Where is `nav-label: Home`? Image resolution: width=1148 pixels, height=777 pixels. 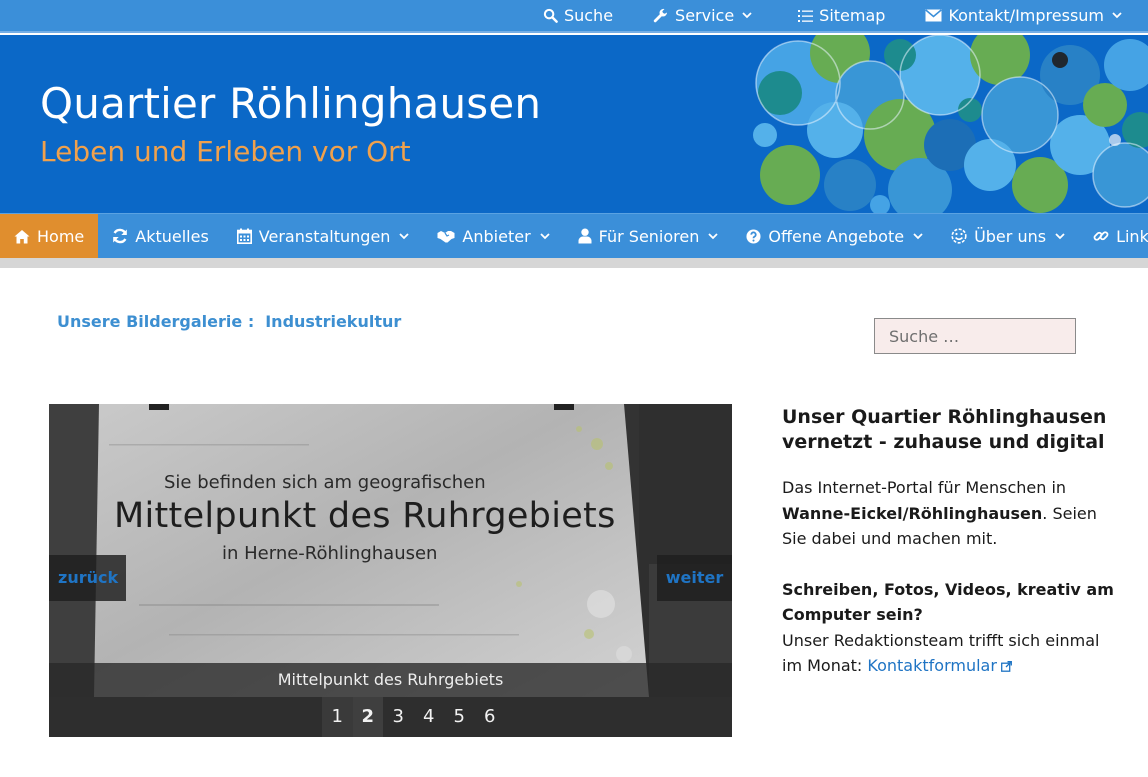 nav-label: Home is located at coordinates (61, 236).